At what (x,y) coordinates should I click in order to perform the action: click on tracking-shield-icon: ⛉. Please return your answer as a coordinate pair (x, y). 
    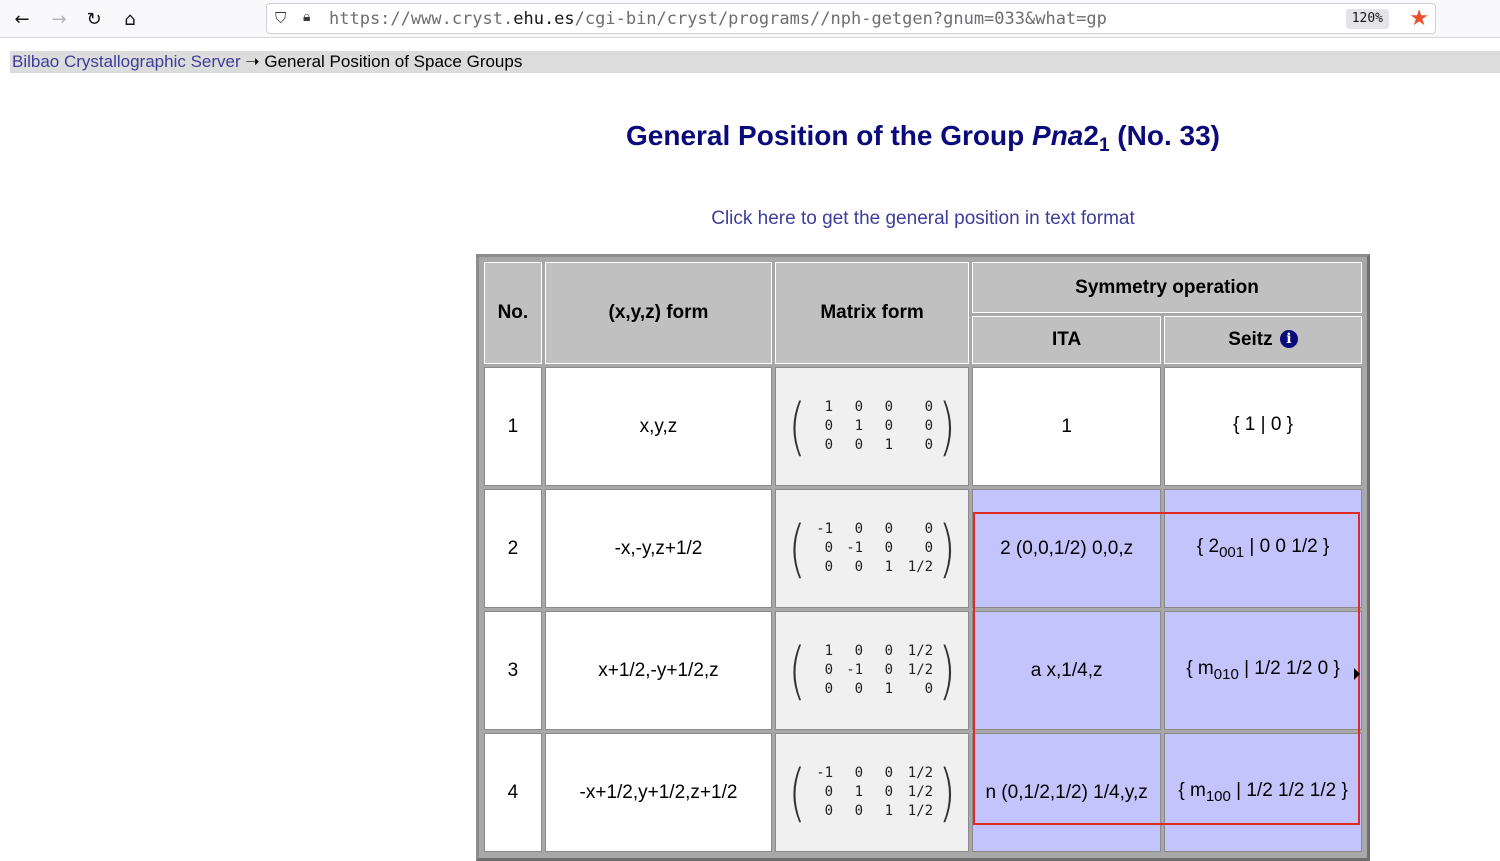
    Looking at the image, I should click on (280, 18).